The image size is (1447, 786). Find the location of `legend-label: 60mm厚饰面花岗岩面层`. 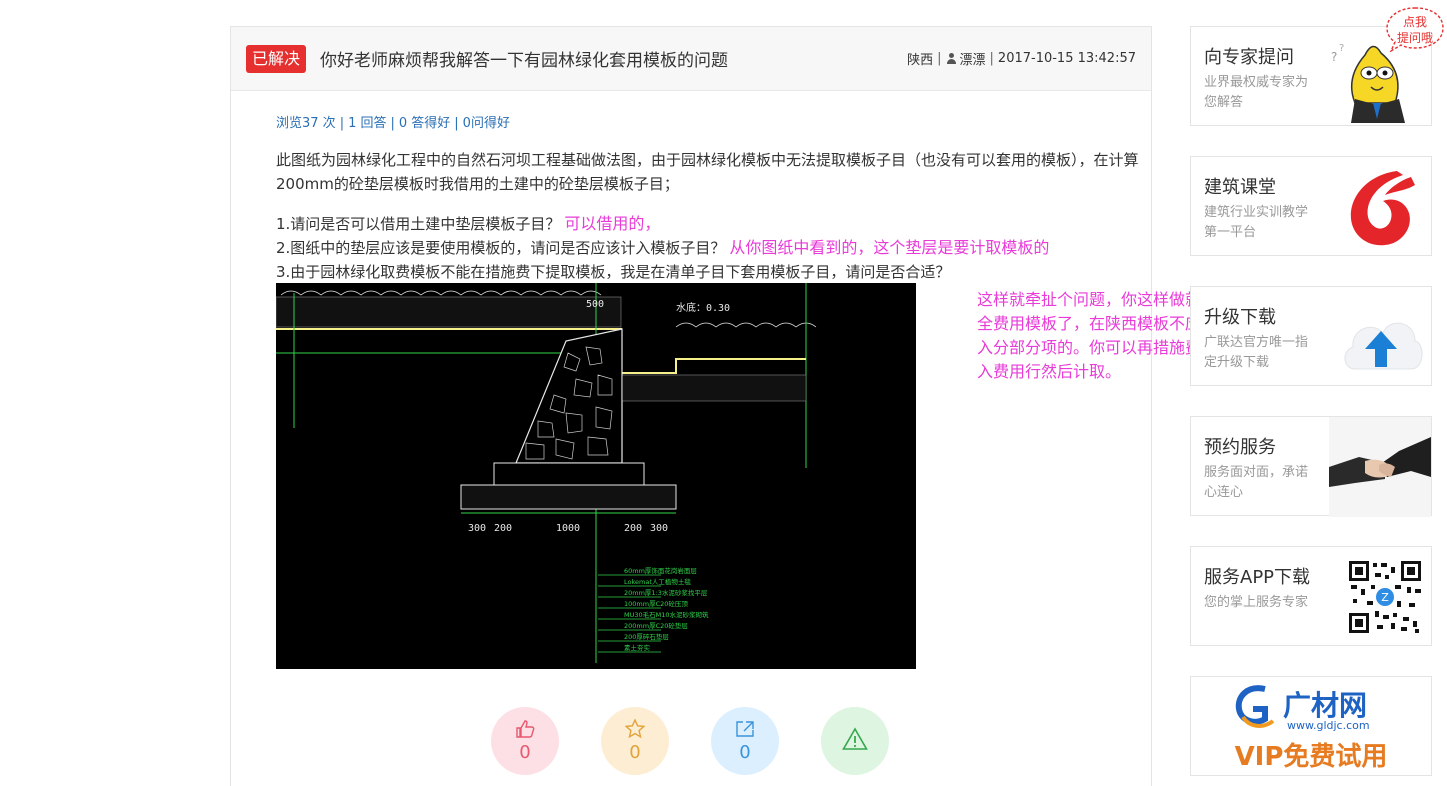

legend-label: 60mm厚饰面花岗岩面层 is located at coordinates (660, 570).